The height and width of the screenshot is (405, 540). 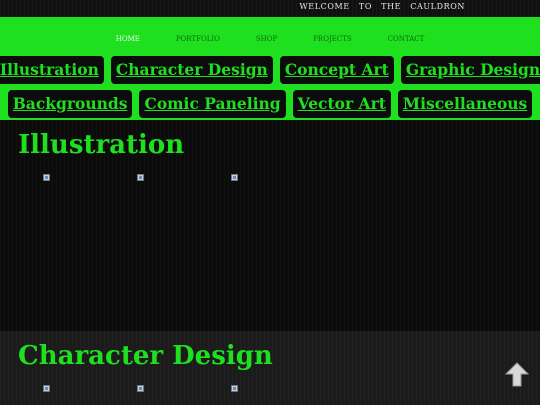 I want to click on scroll-to-top-button, so click(x=517, y=375).